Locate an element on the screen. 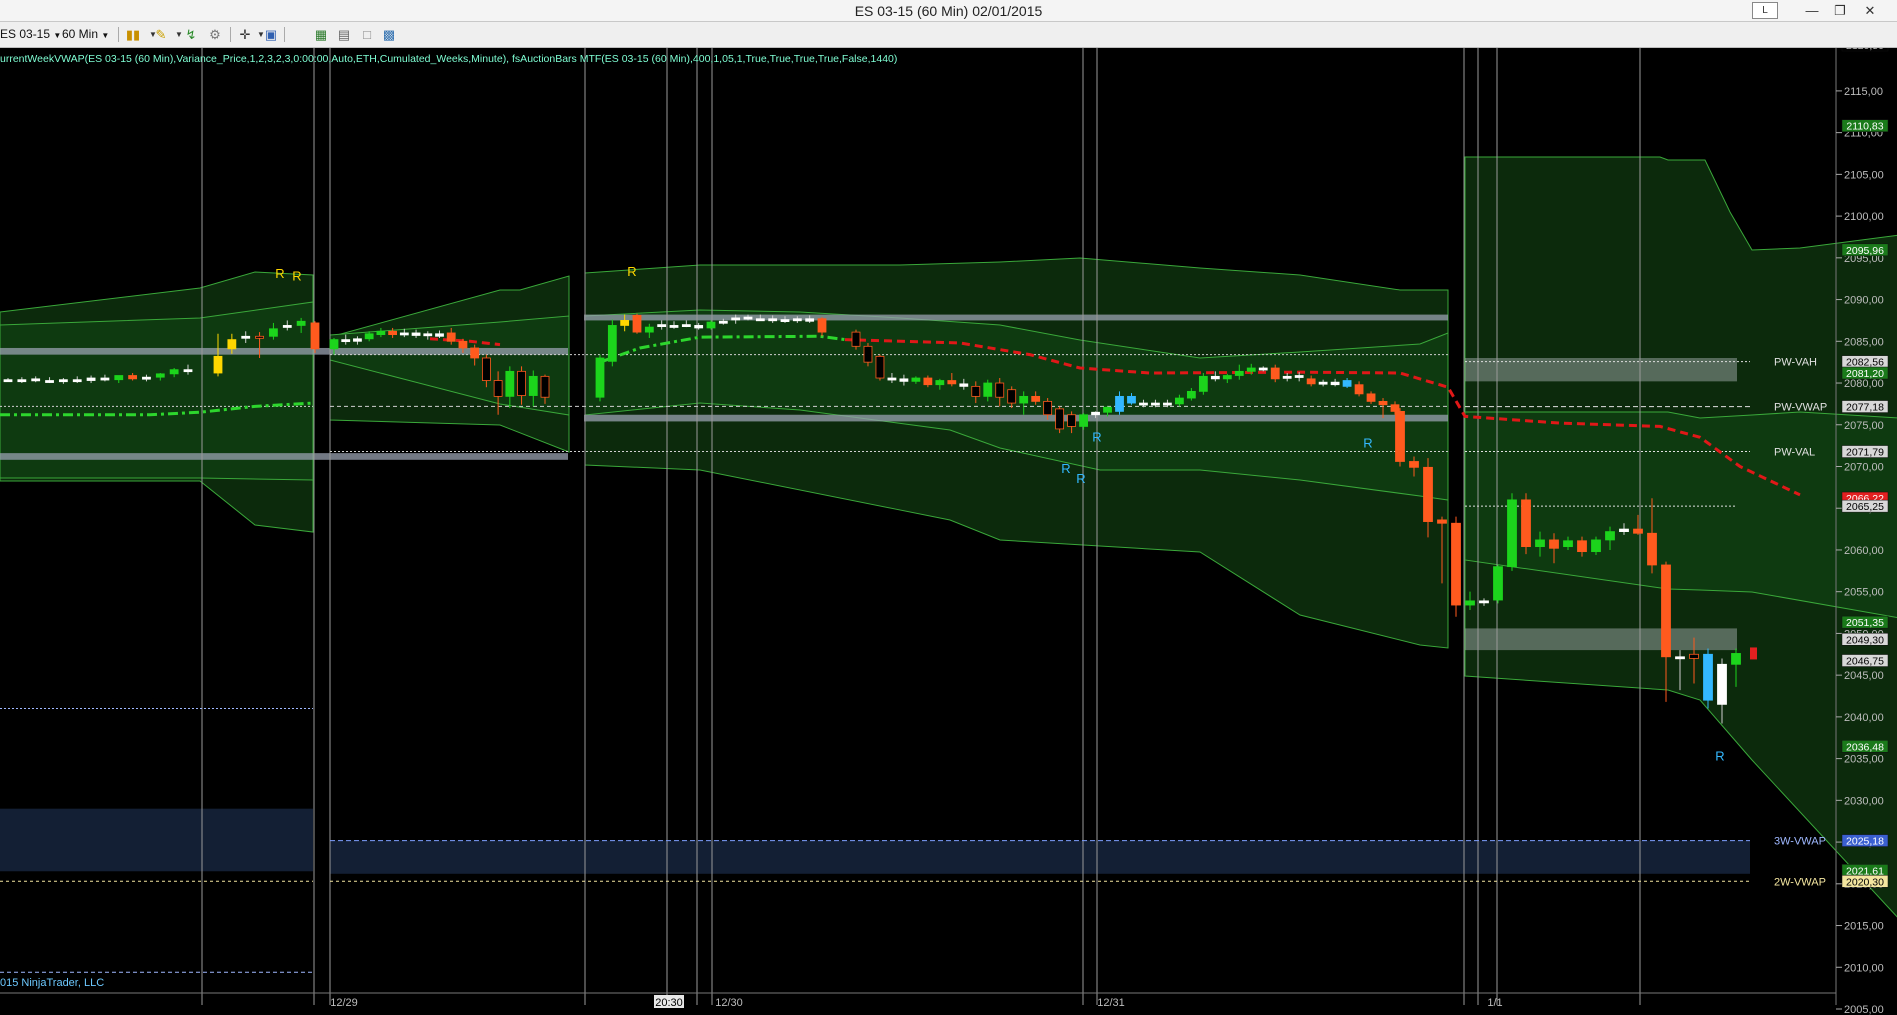 This screenshot has height=1015, width=1897. level-label: PW-VWAP is located at coordinates (1800, 408).